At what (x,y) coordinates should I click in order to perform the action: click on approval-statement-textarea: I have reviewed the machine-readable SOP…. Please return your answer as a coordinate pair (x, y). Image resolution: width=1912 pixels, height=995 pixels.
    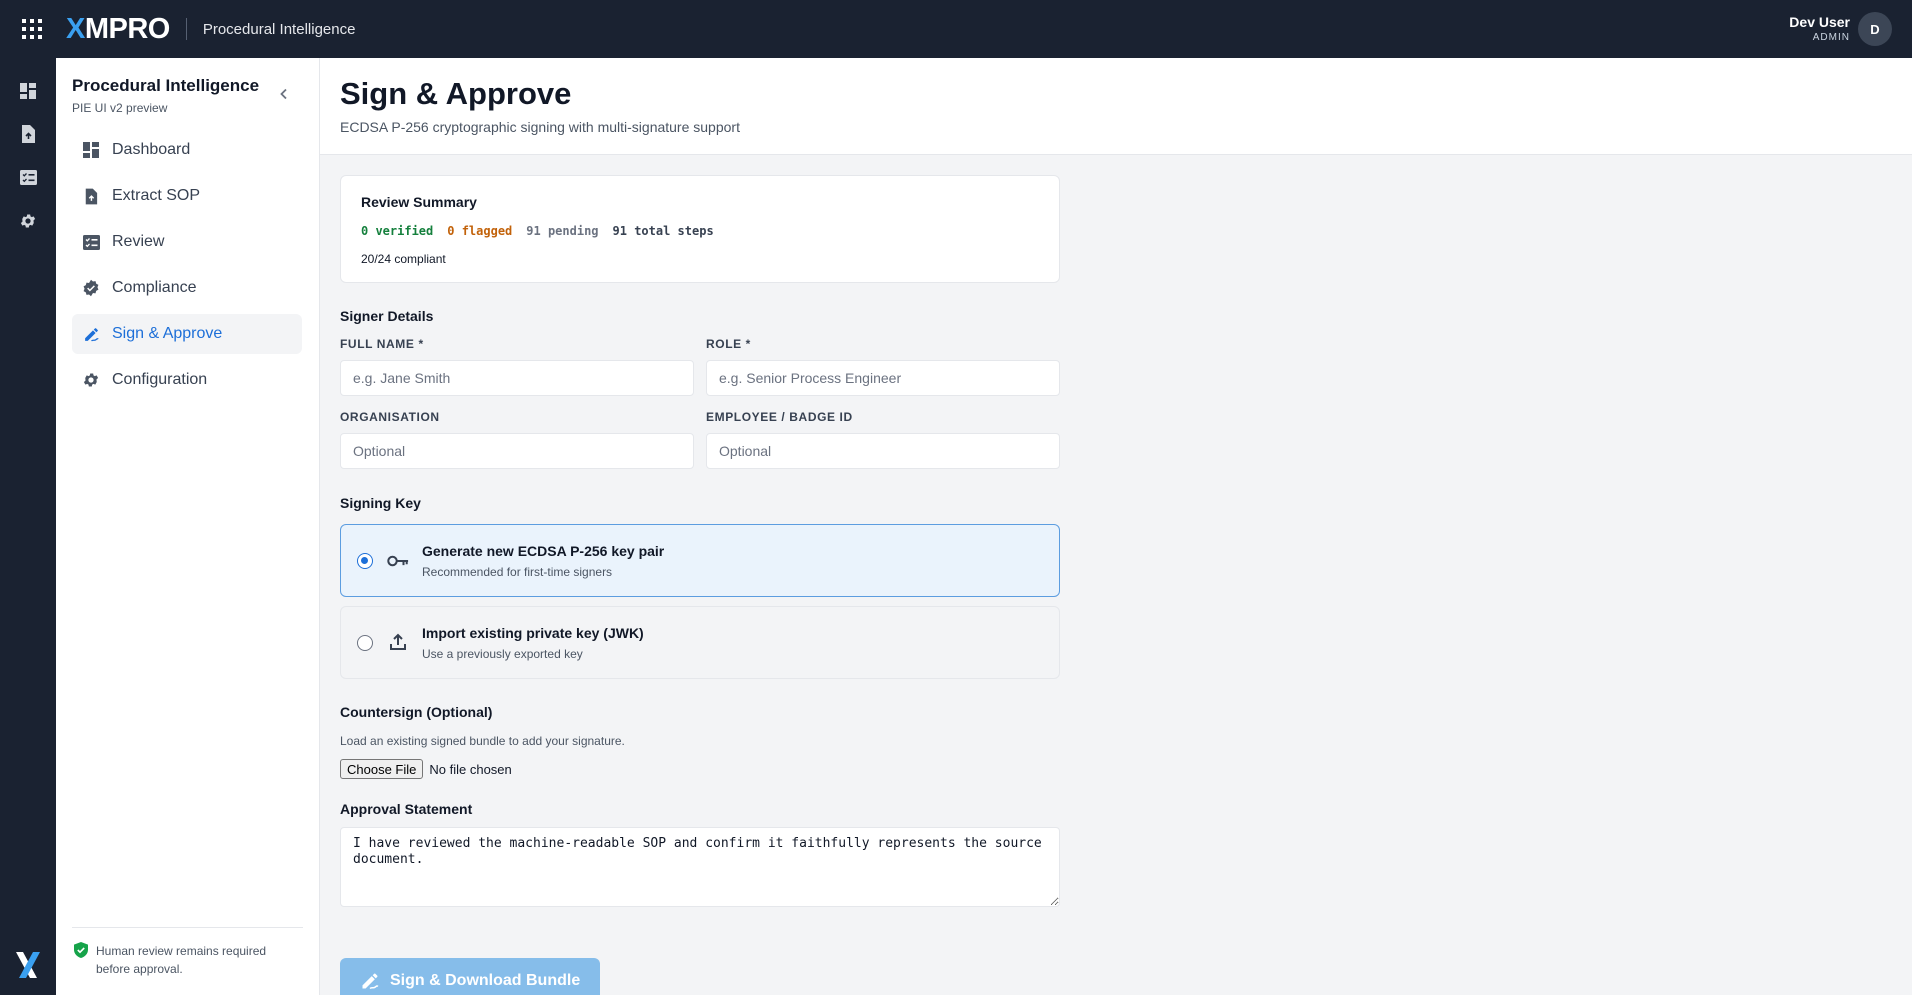
    Looking at the image, I should click on (700, 867).